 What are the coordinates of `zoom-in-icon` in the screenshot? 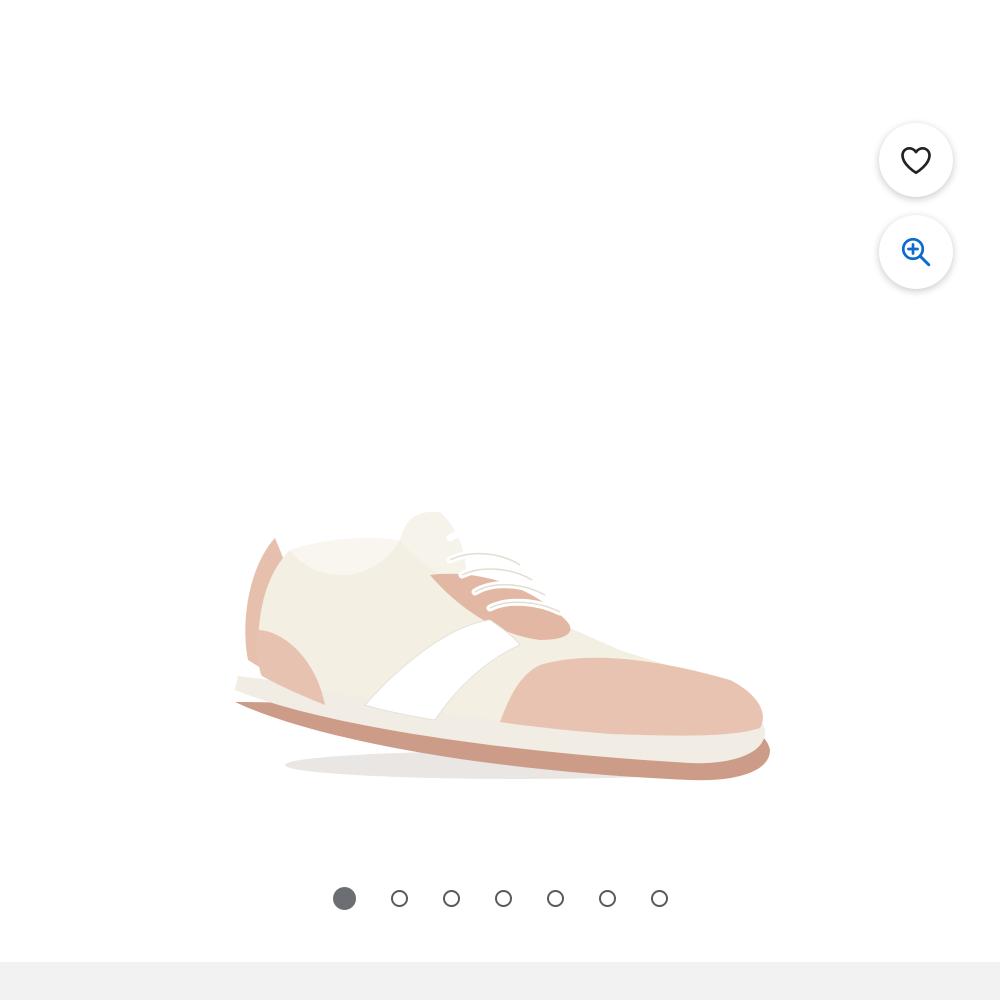 It's located at (916, 252).